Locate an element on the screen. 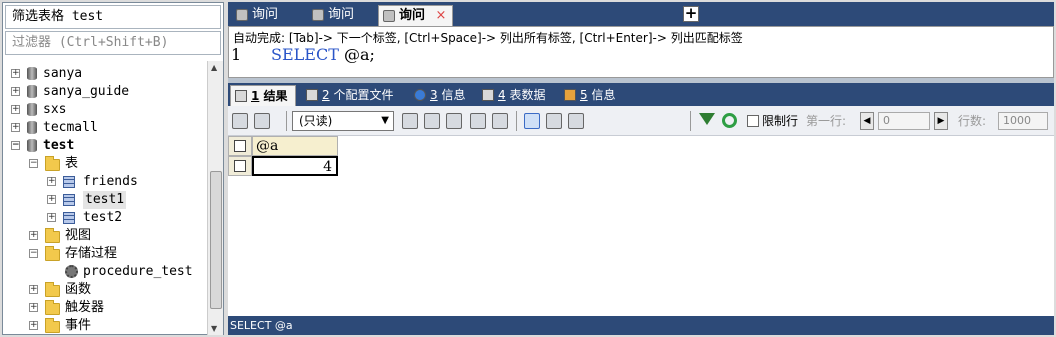 This screenshot has width=1056, height=337. tab-table-data: 4 表数据 is located at coordinates (515, 95).